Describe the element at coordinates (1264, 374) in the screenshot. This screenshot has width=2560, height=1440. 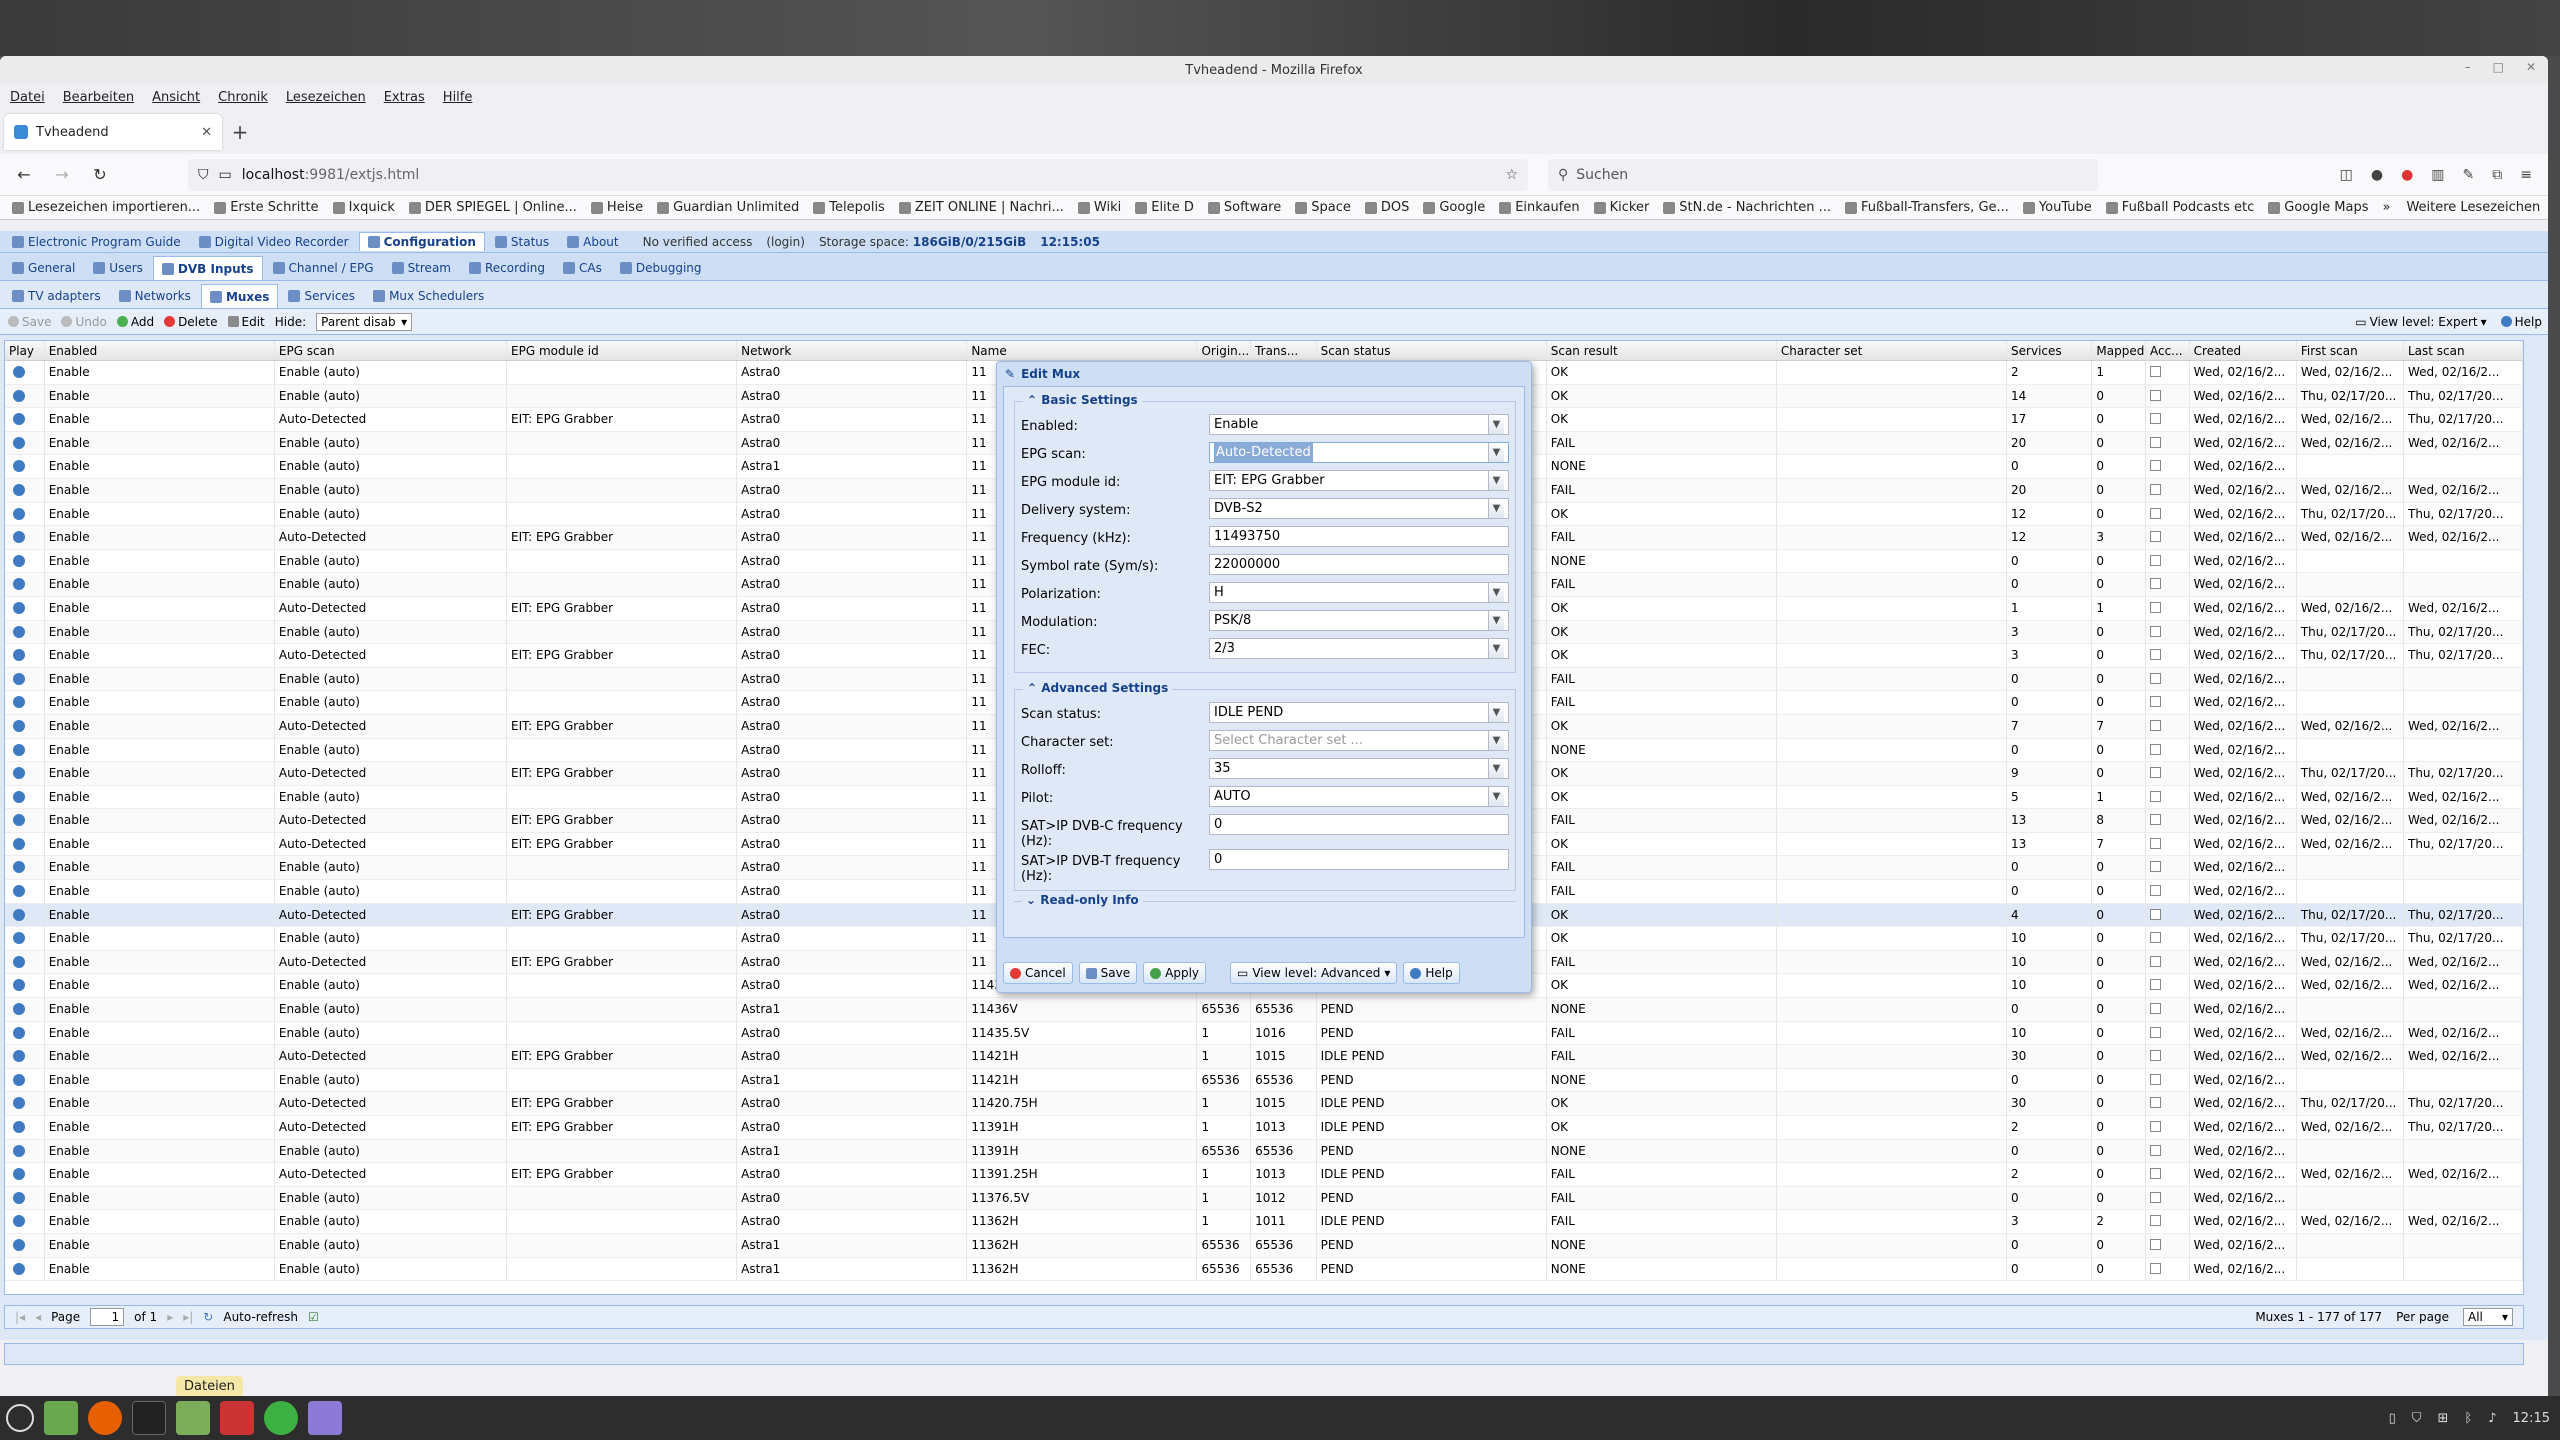
I see `dialog-titlebar: ✎ Edit Mux` at that location.